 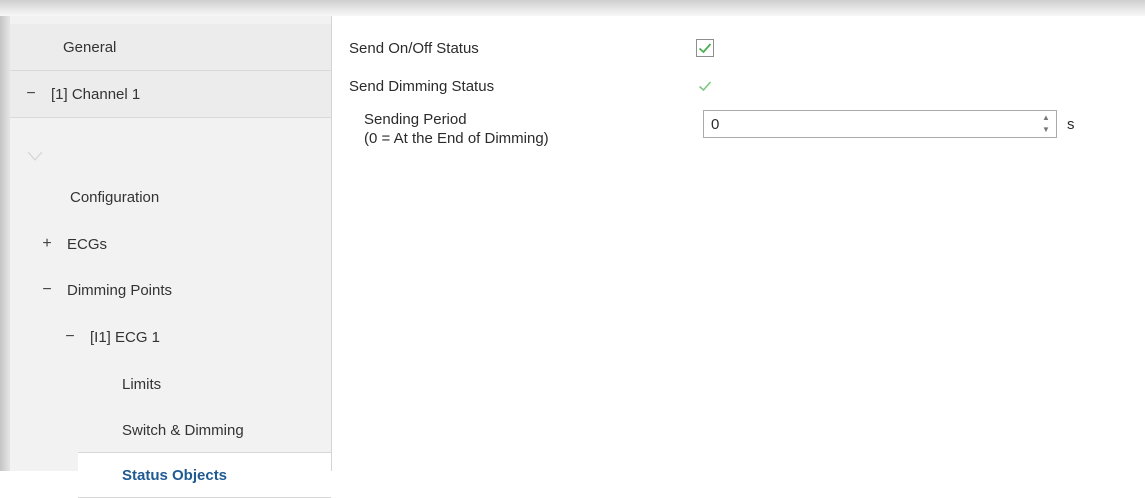 I want to click on sidebar-item-configuration: Configuration, so click(x=170, y=197).